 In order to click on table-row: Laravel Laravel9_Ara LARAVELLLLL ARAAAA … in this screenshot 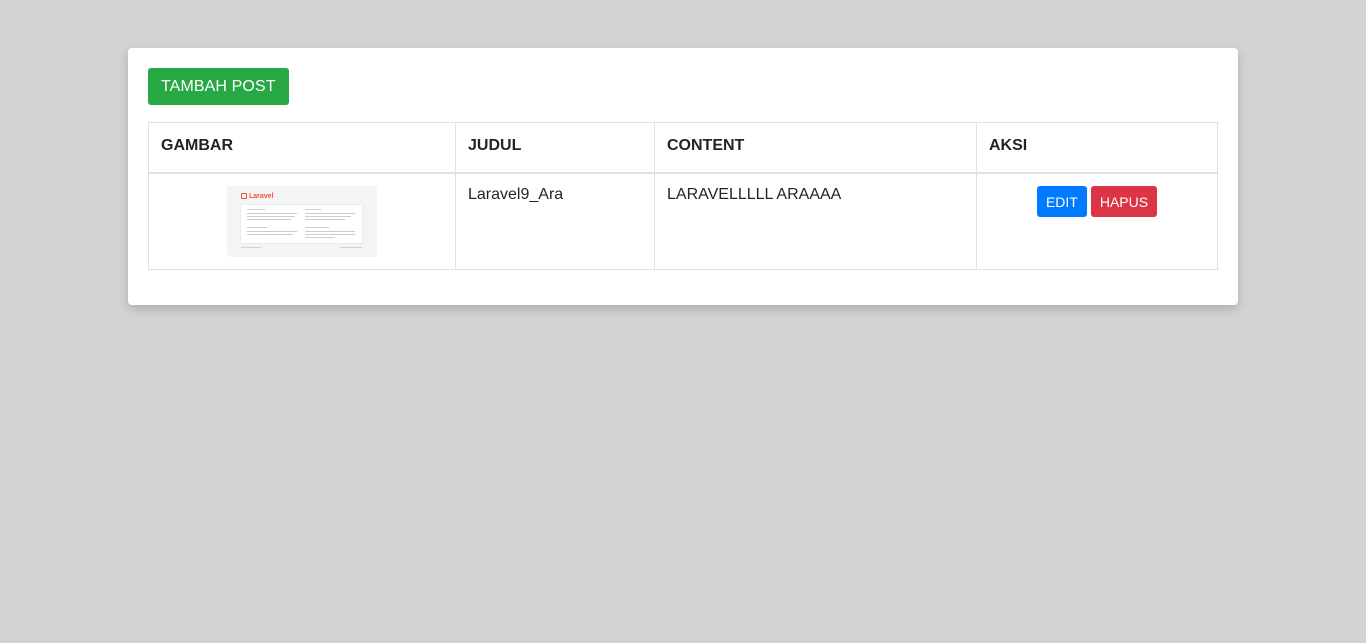, I will do `click(683, 221)`.